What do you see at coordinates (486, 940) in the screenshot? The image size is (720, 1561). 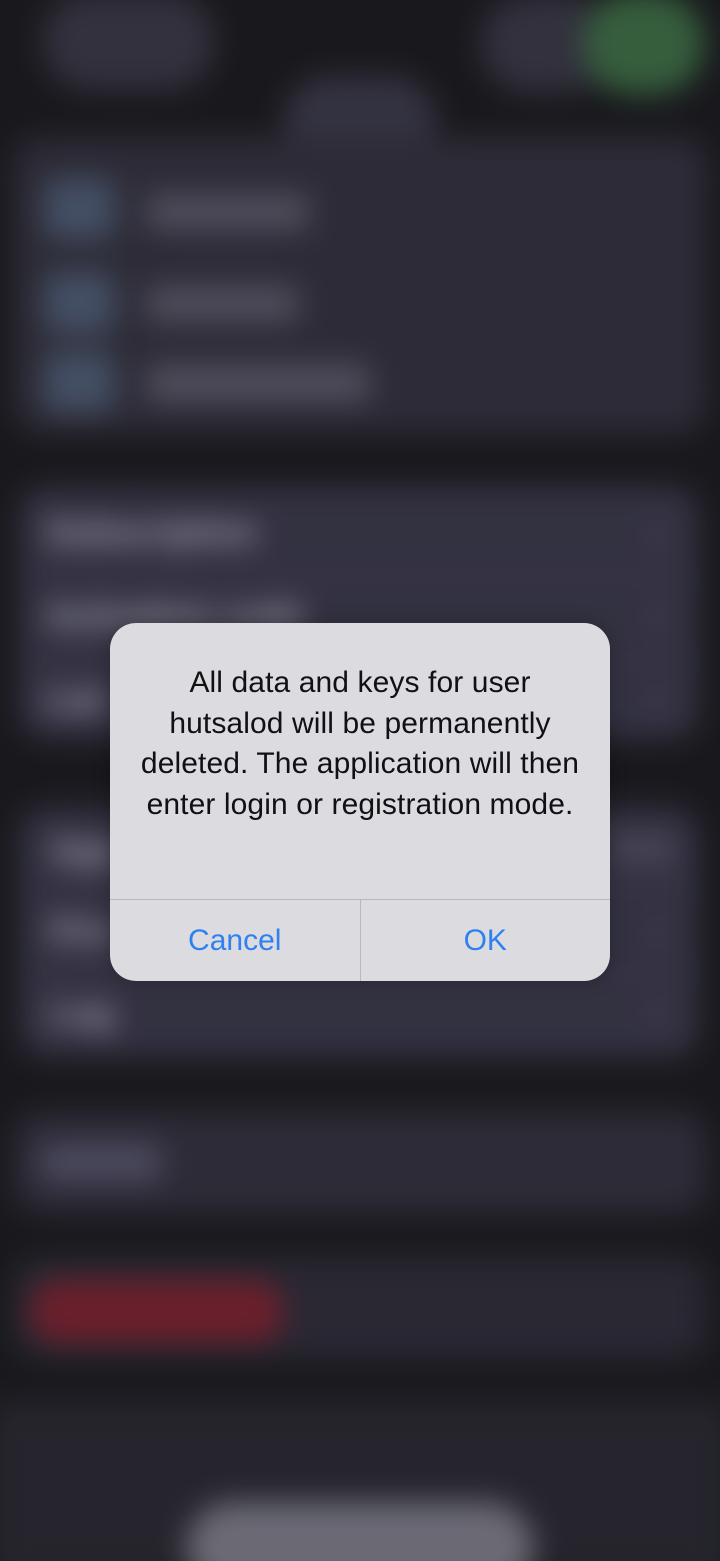 I see `ok-button: OK` at bounding box center [486, 940].